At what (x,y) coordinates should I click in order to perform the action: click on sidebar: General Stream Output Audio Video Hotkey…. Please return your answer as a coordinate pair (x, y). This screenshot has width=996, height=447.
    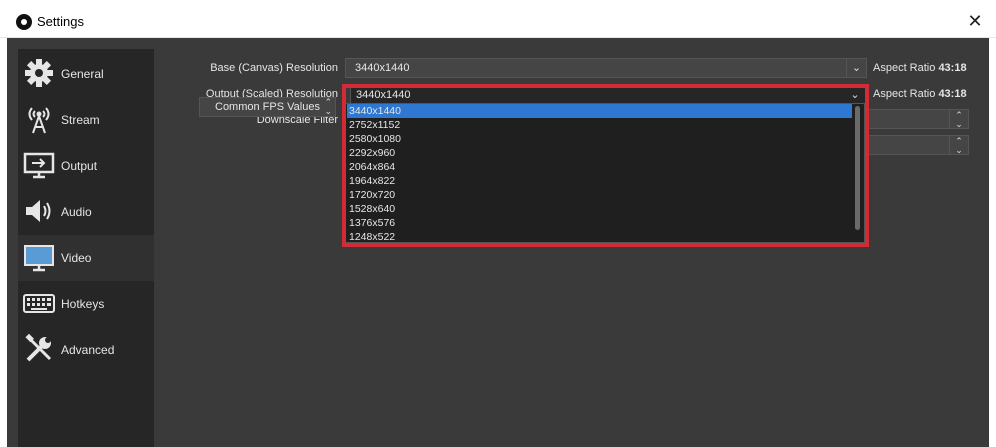
    Looking at the image, I should click on (86, 248).